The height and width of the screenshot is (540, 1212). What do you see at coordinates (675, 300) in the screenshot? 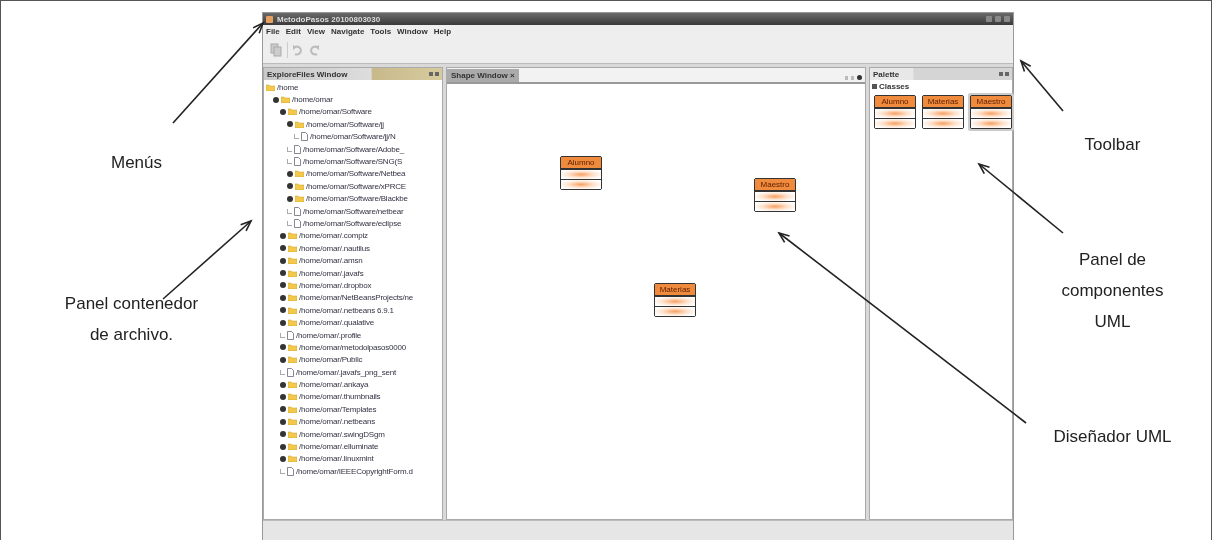
I see `uml-class: Materias` at bounding box center [675, 300].